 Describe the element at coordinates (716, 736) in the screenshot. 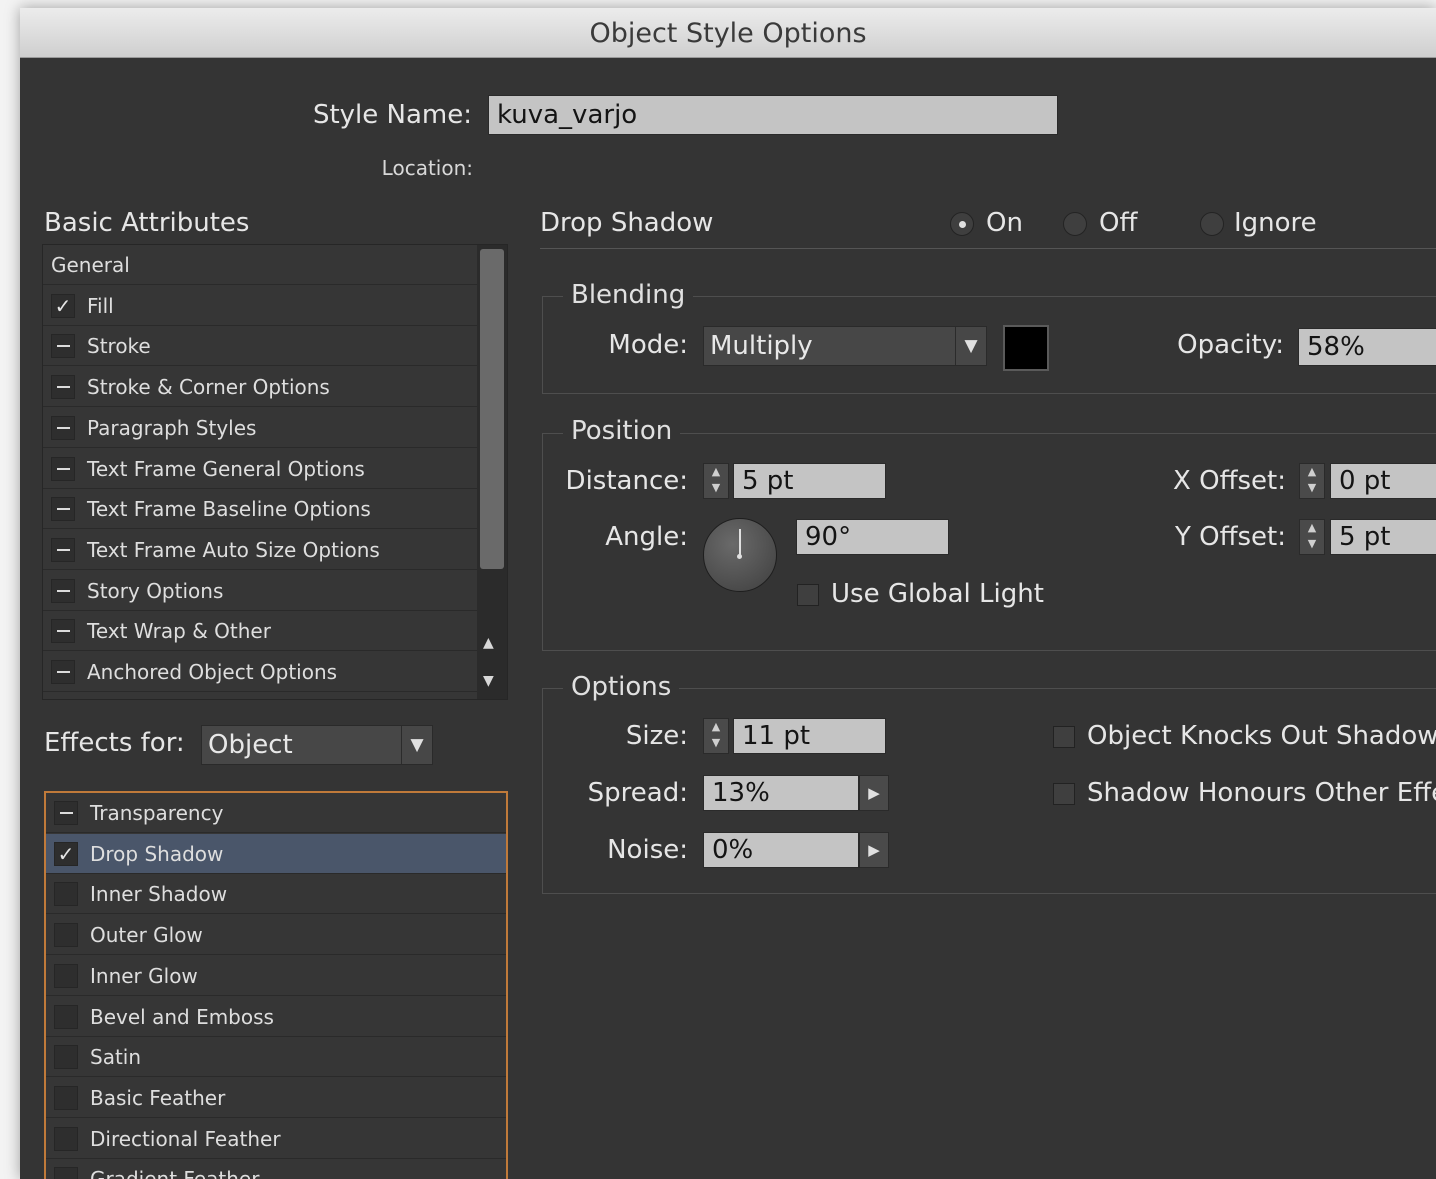

I see `size-stepper: ▲ ▼` at that location.